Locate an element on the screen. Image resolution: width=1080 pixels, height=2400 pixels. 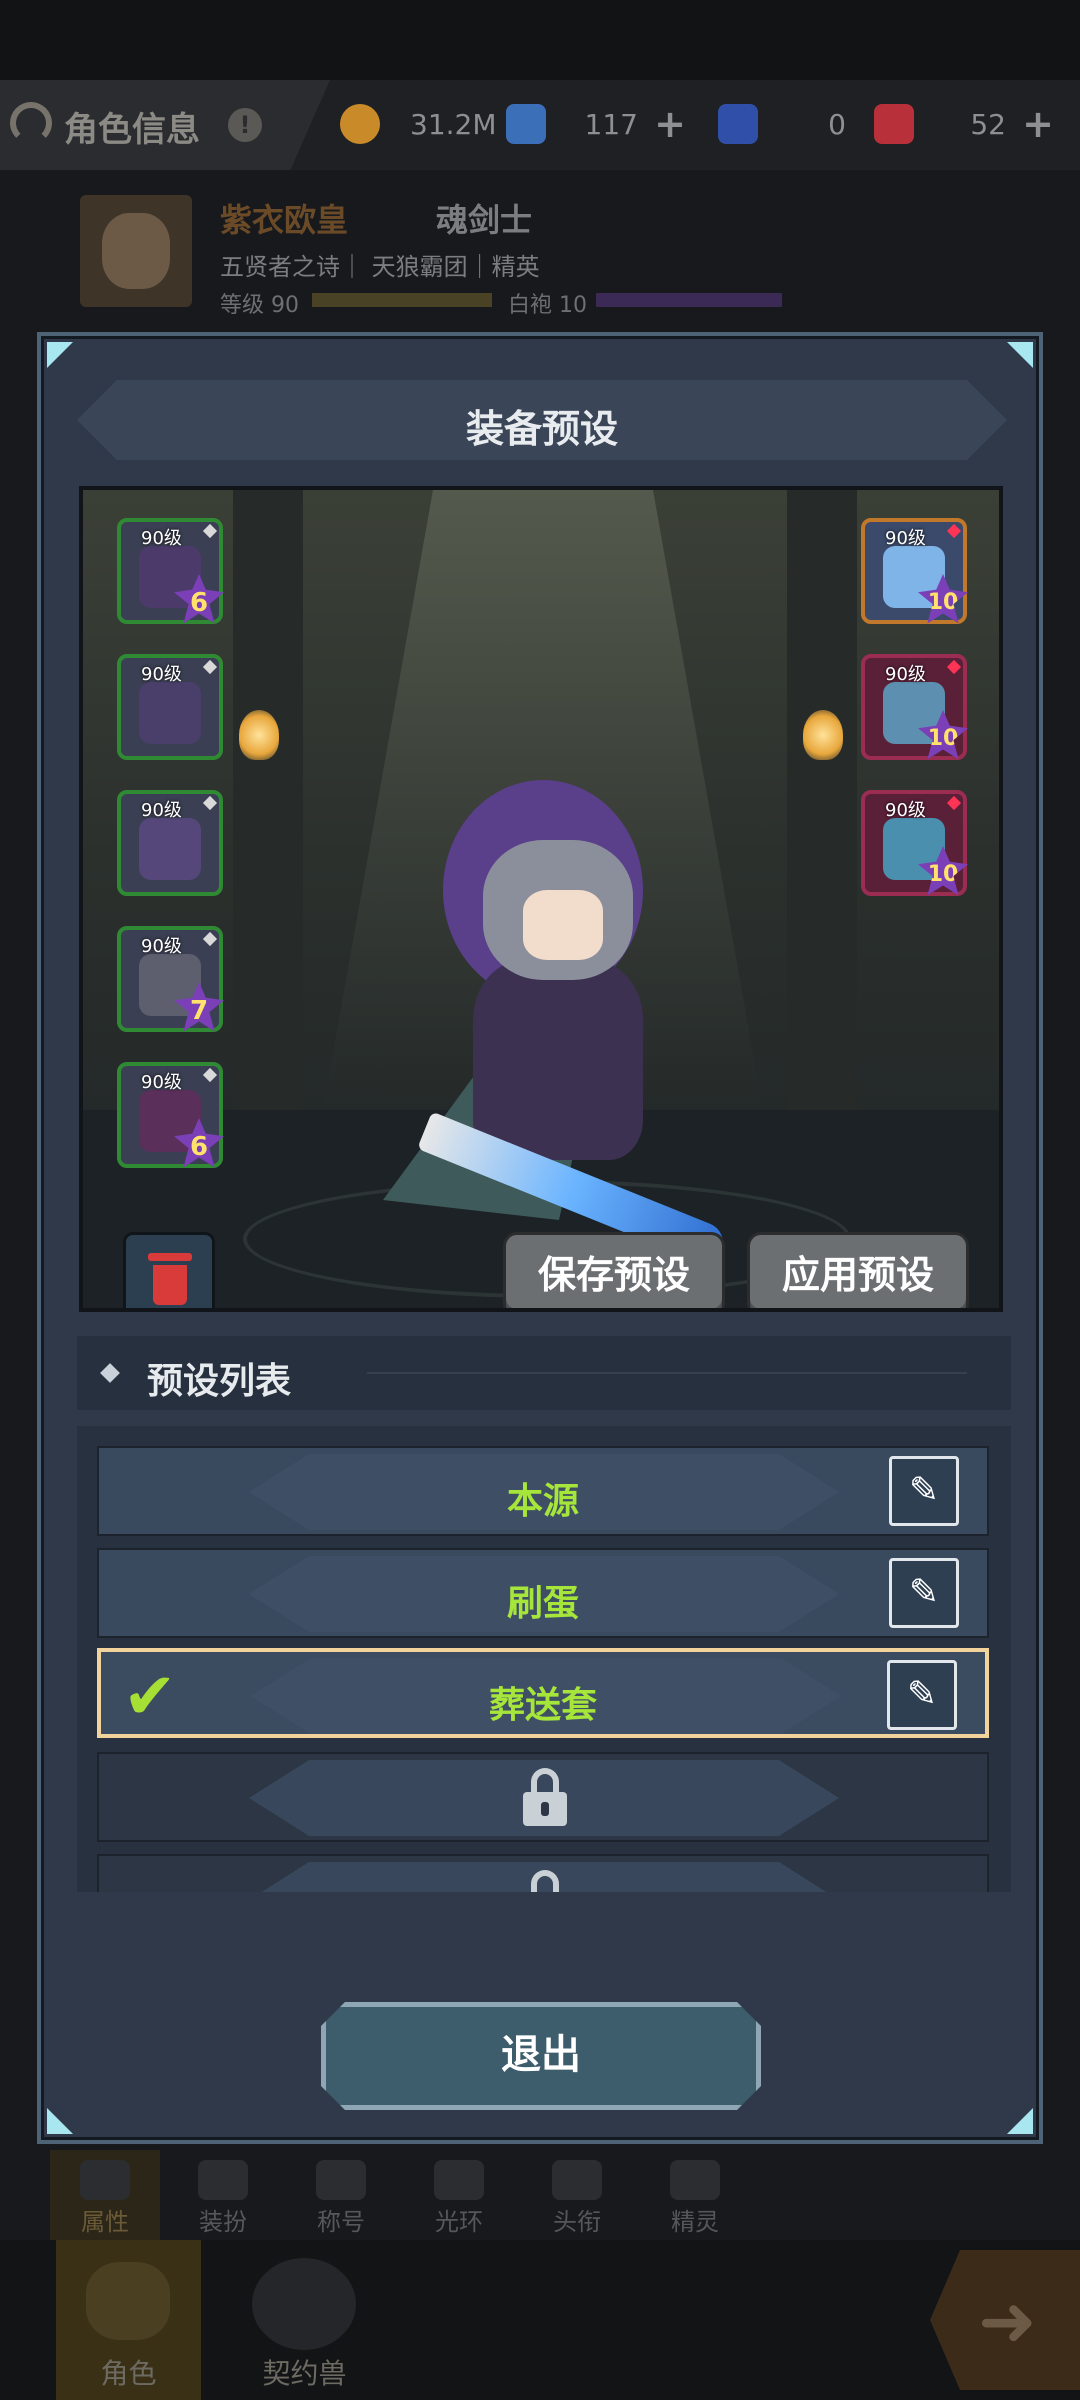
tab-spirit: 精灵 is located at coordinates (695, 2195).